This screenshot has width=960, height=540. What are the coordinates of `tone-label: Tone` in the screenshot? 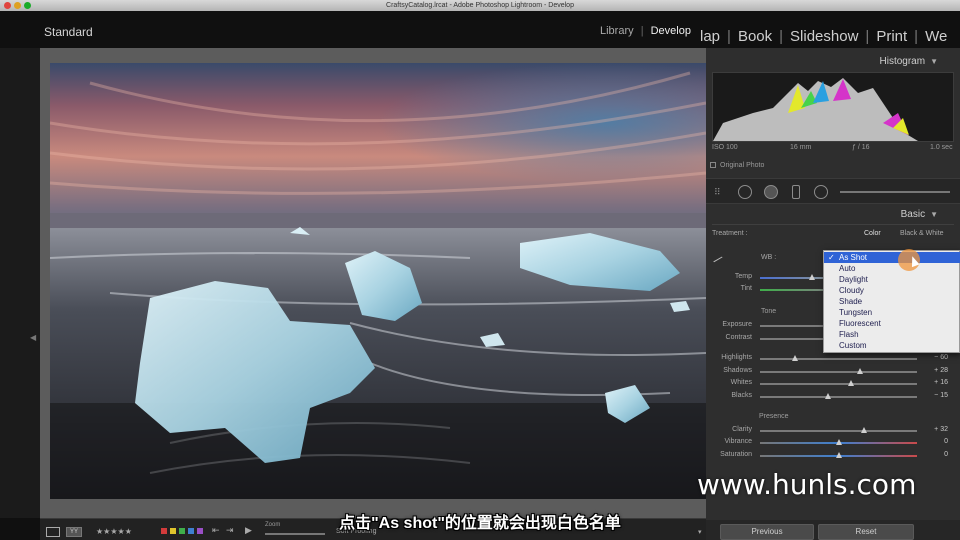 It's located at (769, 311).